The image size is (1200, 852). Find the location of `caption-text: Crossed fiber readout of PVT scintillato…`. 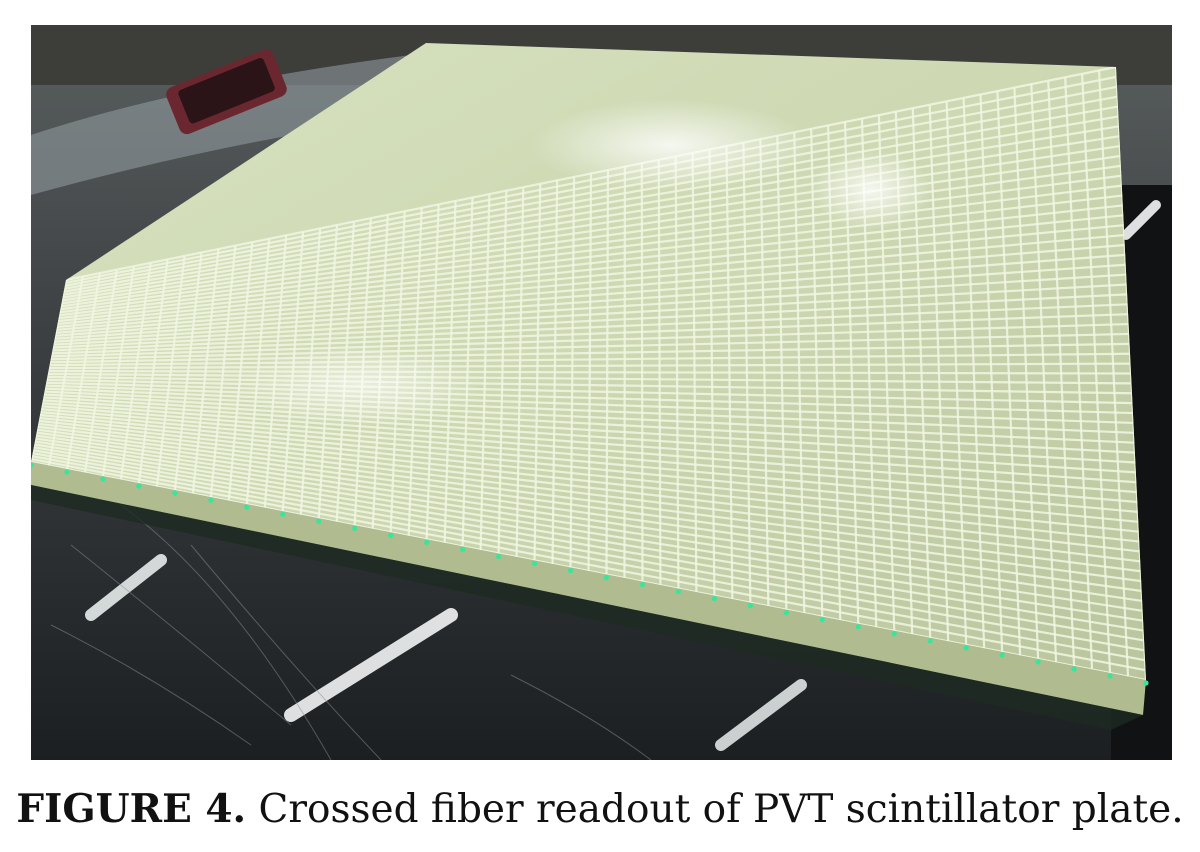

caption-text: Crossed fiber readout of PVT scintillato… is located at coordinates (721, 809).